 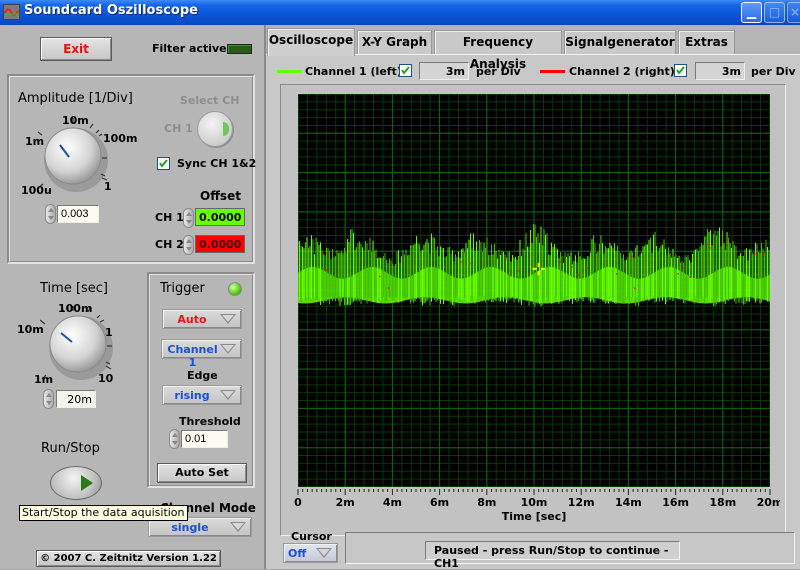 What do you see at coordinates (768, 502) in the screenshot?
I see `x-tick-label: 20m` at bounding box center [768, 502].